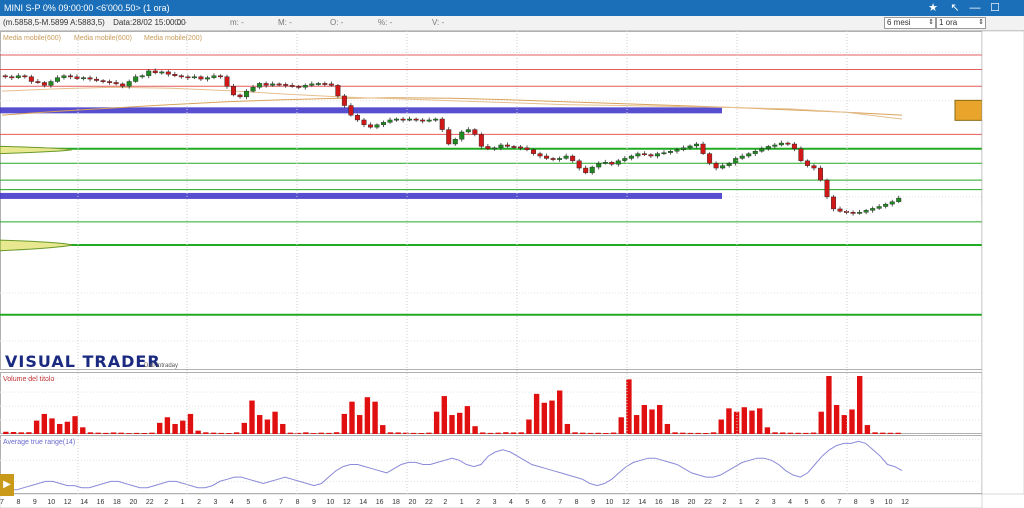 The image size is (1024, 508). What do you see at coordinates (413, 502) in the screenshot?
I see `time-tick-label: 20` at bounding box center [413, 502].